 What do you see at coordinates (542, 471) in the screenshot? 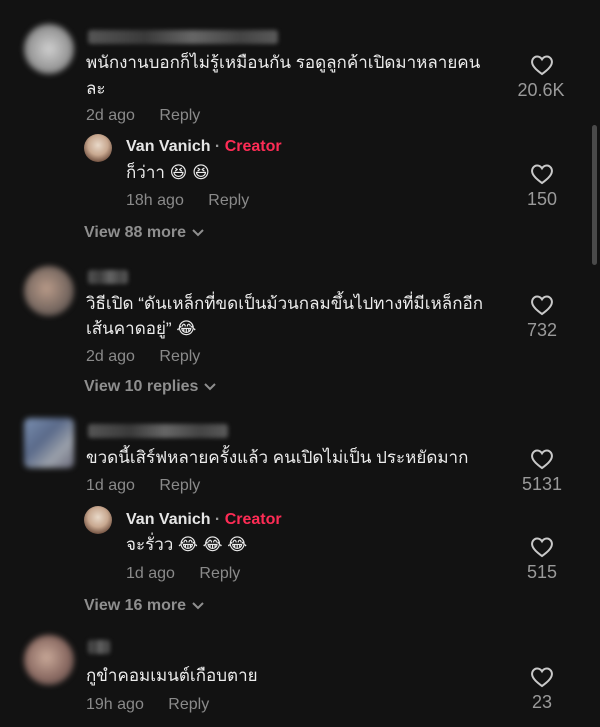
I see `like-button: 5131` at bounding box center [542, 471].